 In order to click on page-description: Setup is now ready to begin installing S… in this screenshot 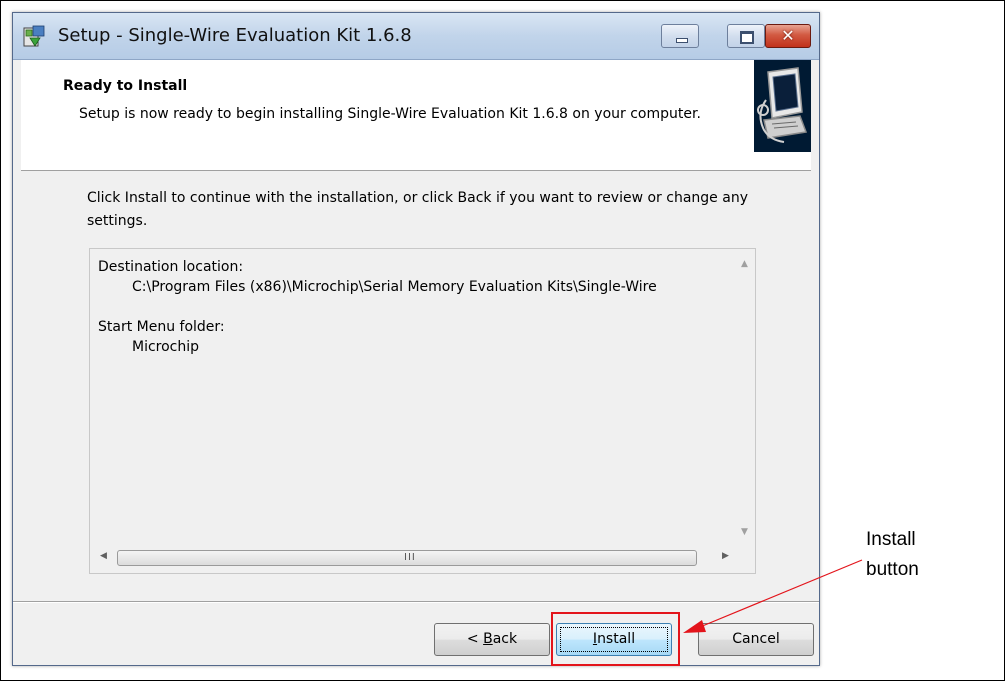, I will do `click(390, 114)`.